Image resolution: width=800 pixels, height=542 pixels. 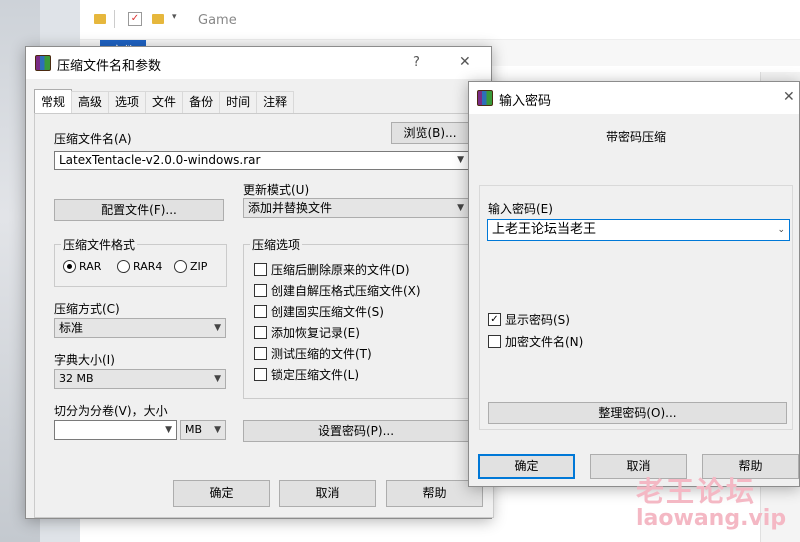 I want to click on format-rar-label: RAR, so click(x=90, y=266).